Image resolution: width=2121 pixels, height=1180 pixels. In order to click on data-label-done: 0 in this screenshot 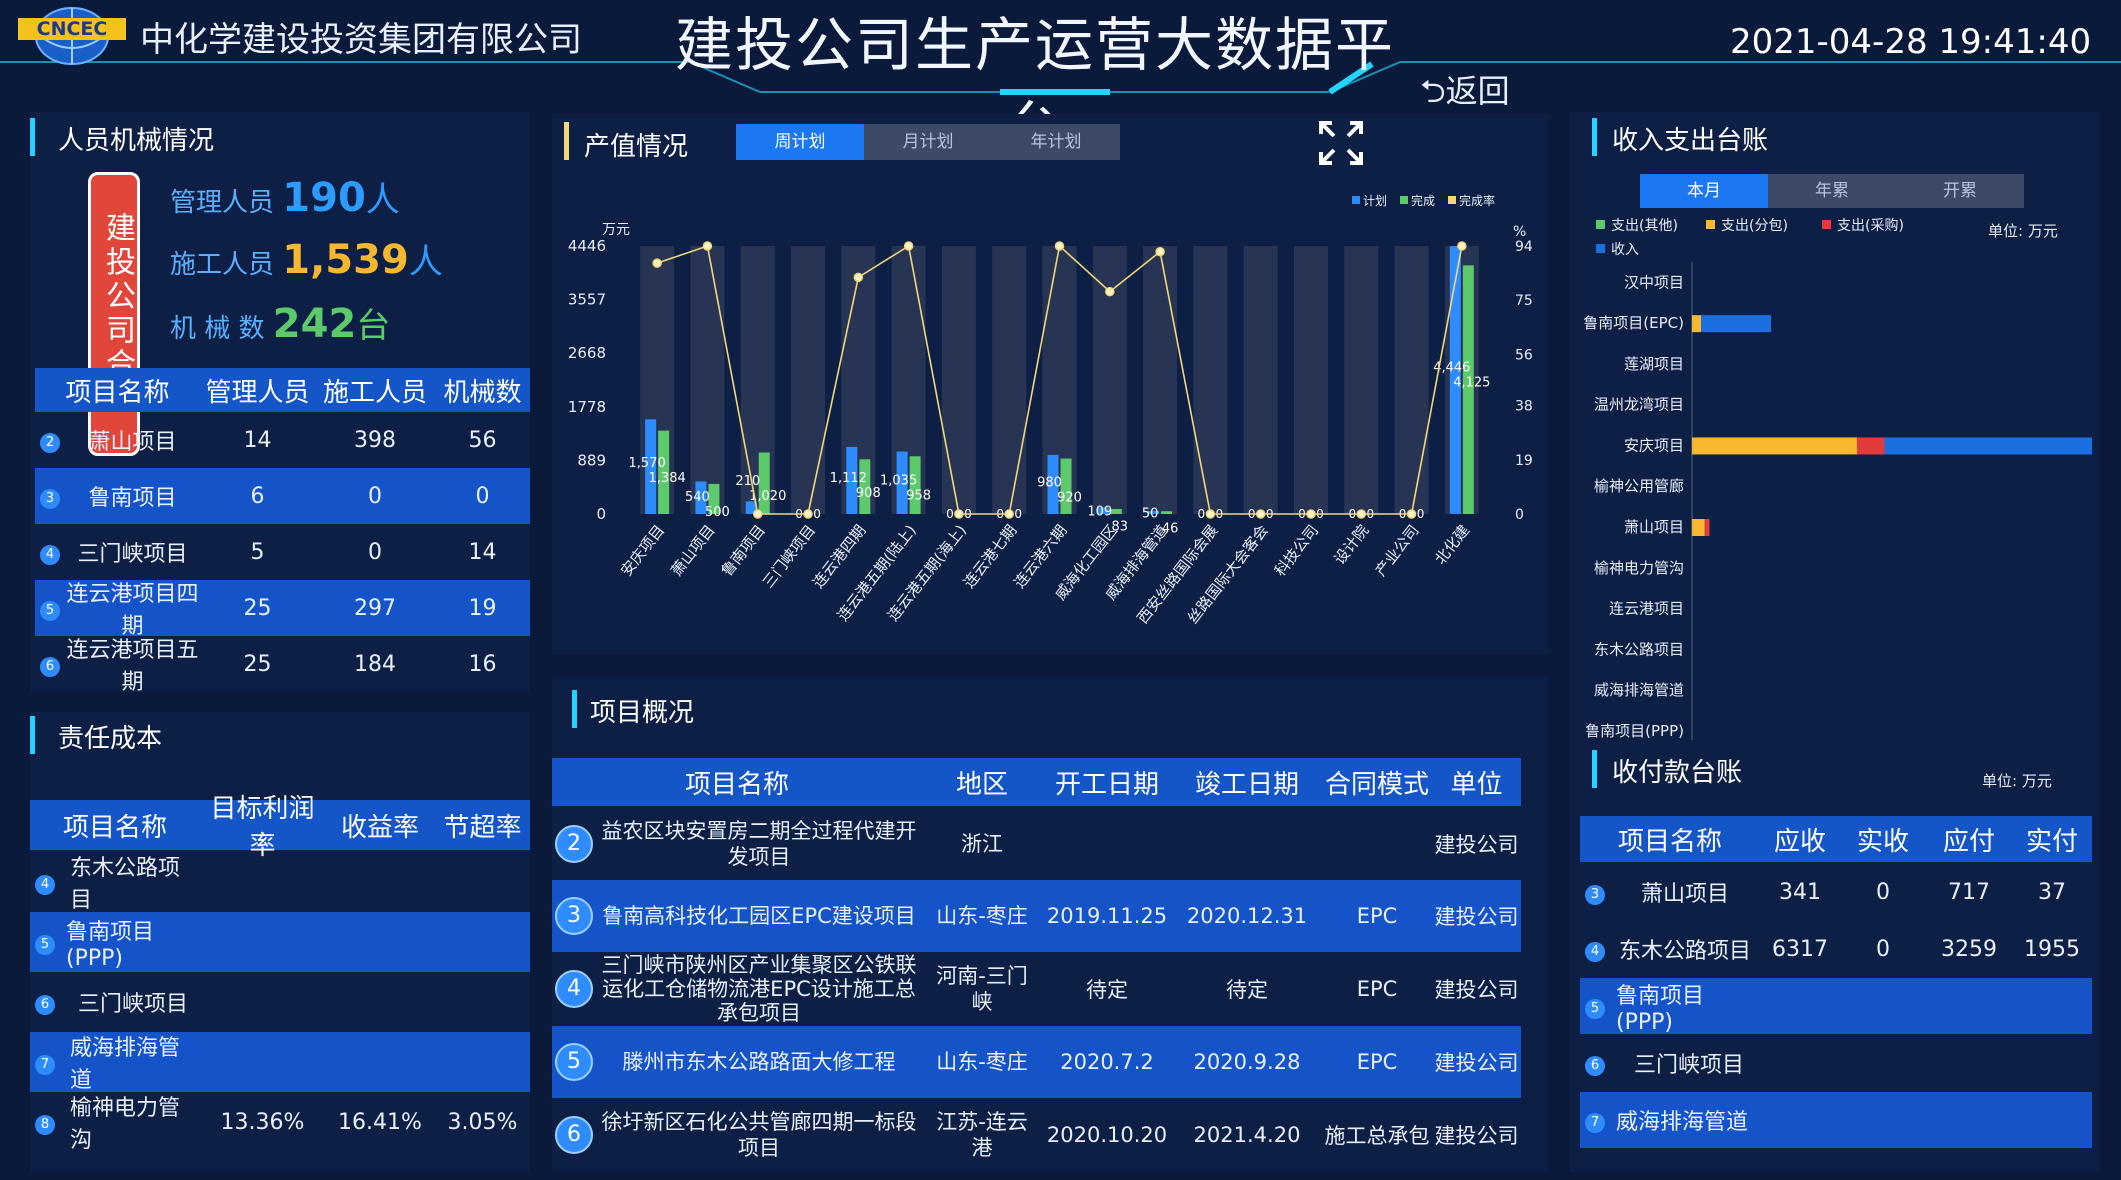, I will do `click(1018, 514)`.